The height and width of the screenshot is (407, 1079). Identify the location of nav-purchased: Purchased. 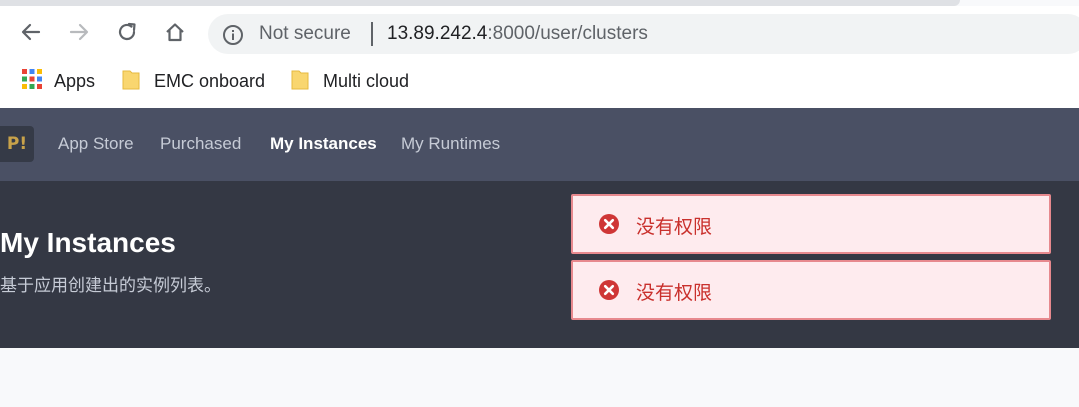
(200, 144).